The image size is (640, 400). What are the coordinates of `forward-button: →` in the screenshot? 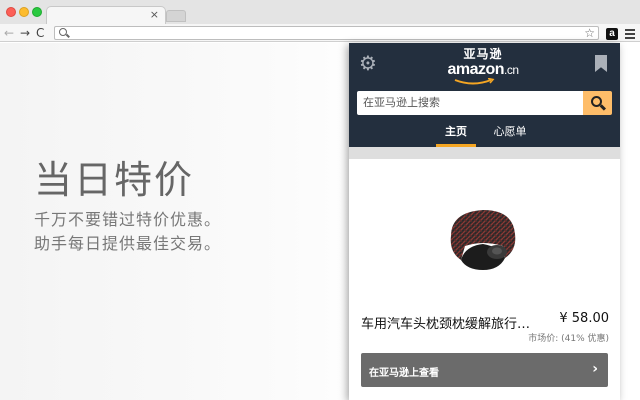 It's located at (25, 33).